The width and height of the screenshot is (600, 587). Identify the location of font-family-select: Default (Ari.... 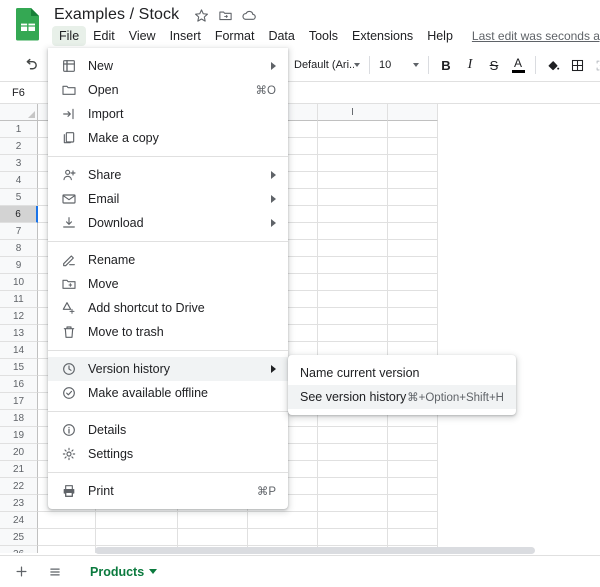
(327, 65).